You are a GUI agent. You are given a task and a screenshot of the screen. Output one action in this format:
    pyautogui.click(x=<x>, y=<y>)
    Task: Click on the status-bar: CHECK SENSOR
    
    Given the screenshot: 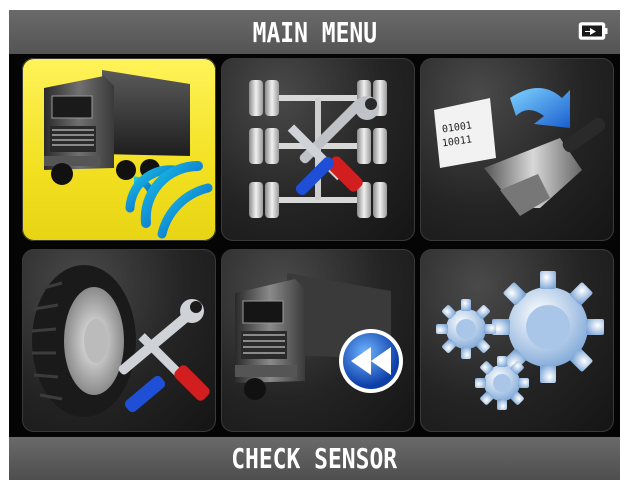 What is the action you would take?
    pyautogui.click(x=314, y=458)
    